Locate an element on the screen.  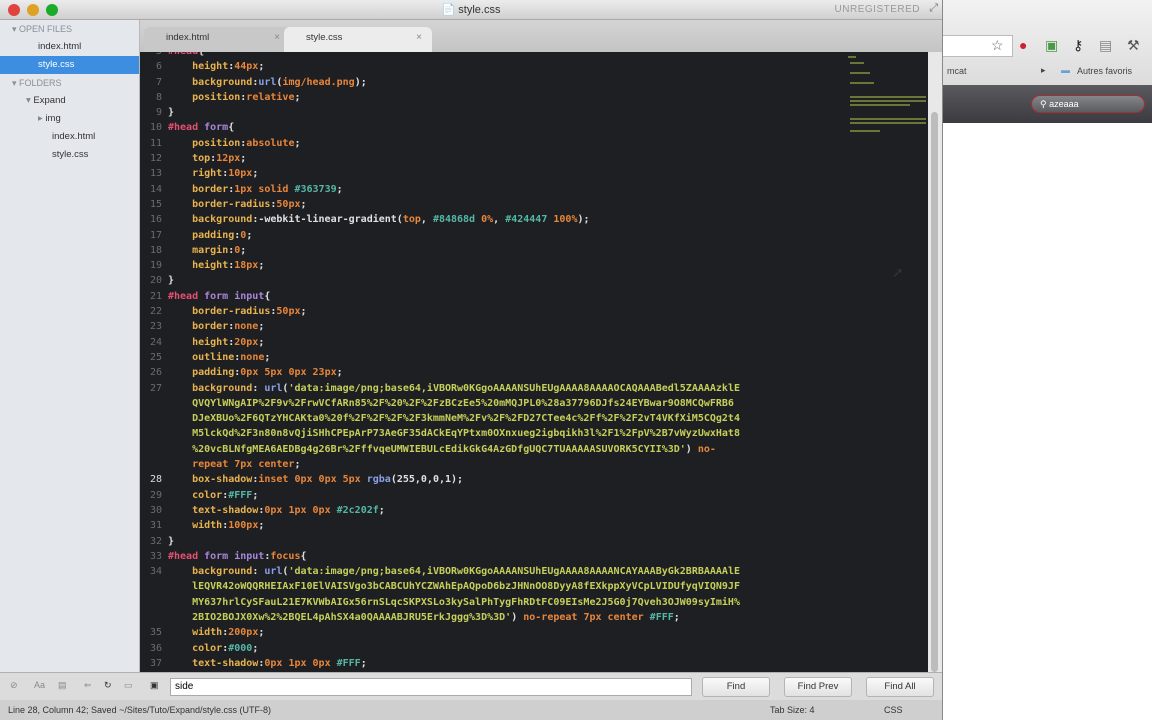
tab-label: index.html is located at coordinates (188, 37).